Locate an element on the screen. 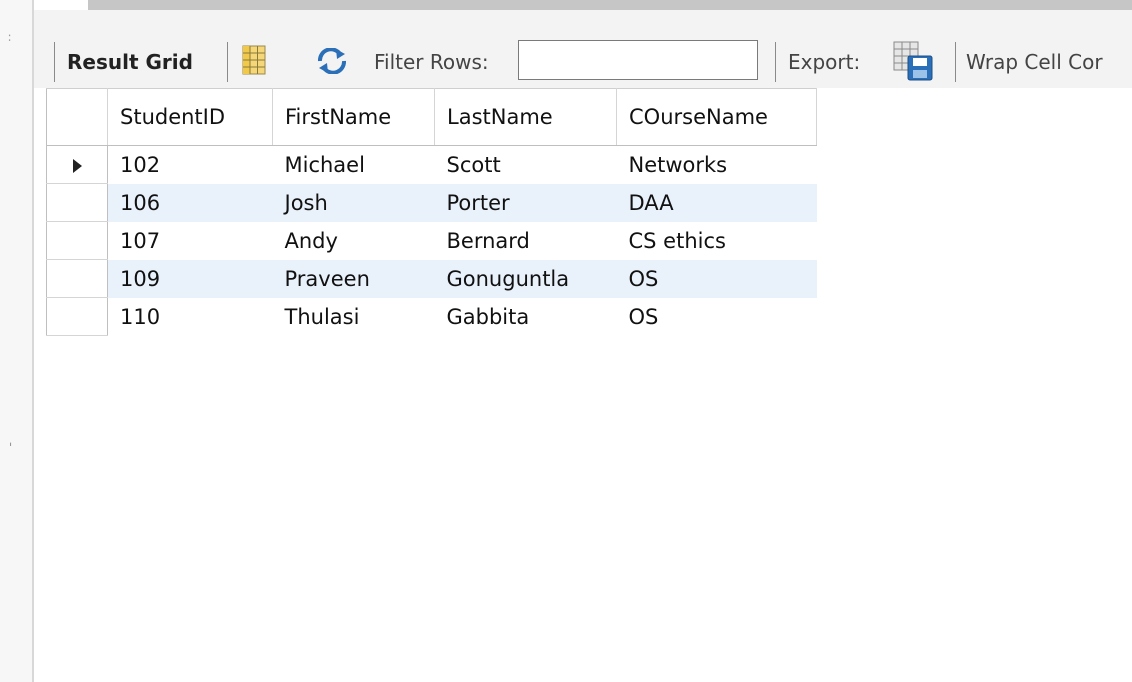 The height and width of the screenshot is (682, 1132). column-header-lastname: LastName is located at coordinates (525, 117).